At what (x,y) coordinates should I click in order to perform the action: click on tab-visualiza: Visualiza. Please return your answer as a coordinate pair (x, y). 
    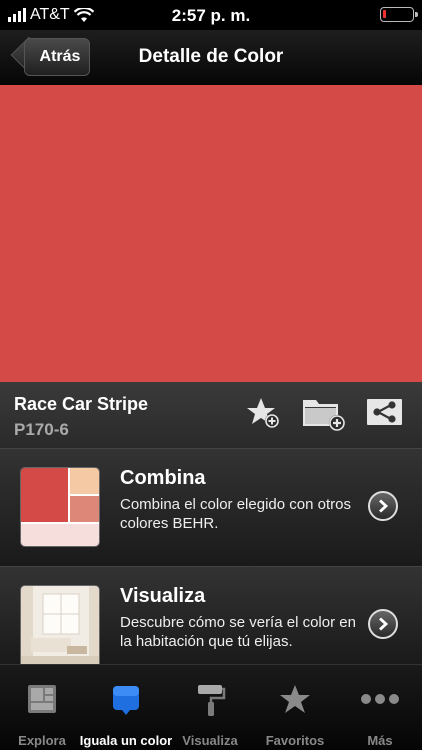
    Looking at the image, I should click on (210, 707).